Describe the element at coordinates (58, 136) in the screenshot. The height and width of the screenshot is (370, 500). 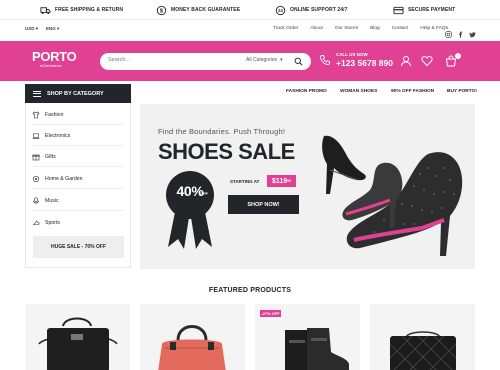
I see `sidebar-item-label: Electronics` at that location.